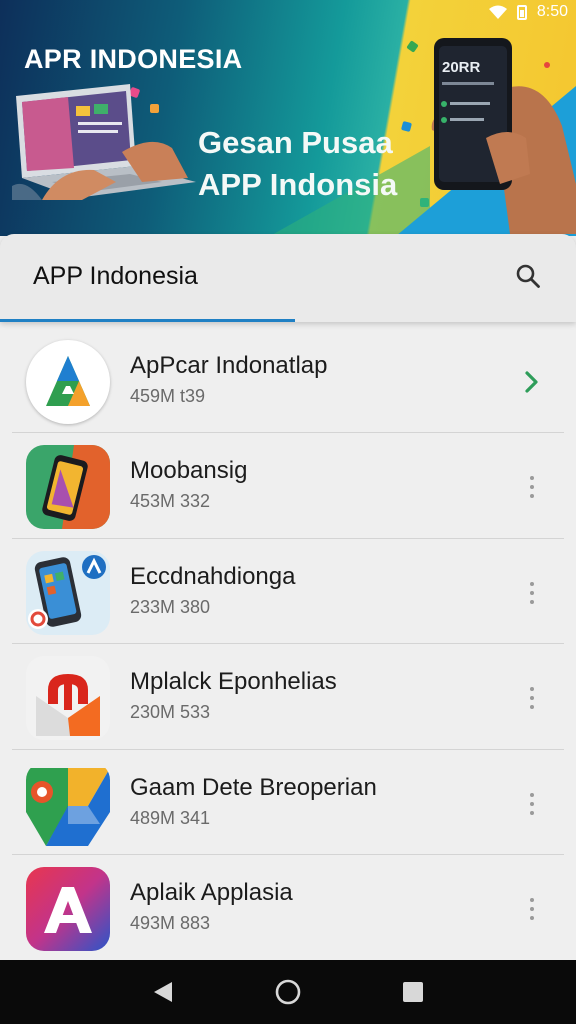 This screenshot has width=576, height=1024. I want to click on hero-tagline: Gesan Pusaa APP Indonsia, so click(297, 164).